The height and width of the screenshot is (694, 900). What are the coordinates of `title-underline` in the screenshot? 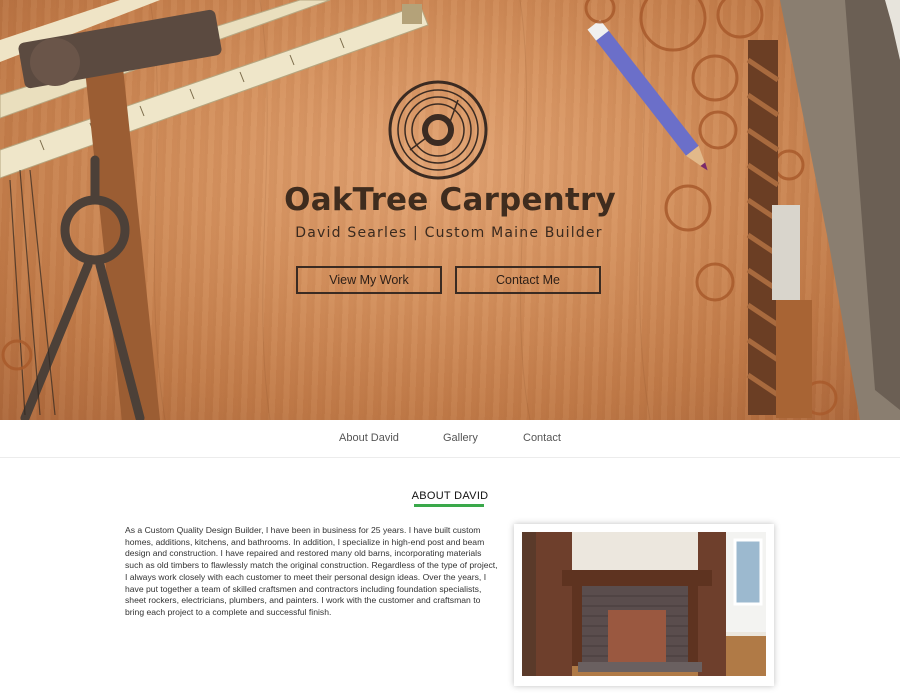 It's located at (449, 505).